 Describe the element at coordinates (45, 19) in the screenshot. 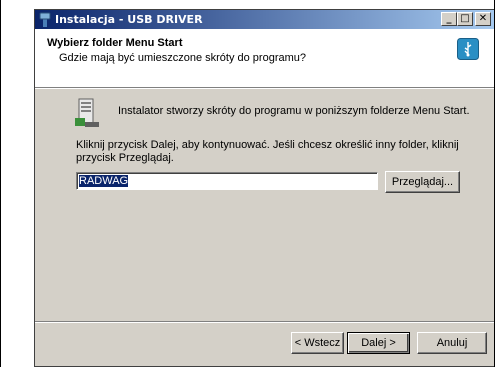

I see `app-icon` at that location.